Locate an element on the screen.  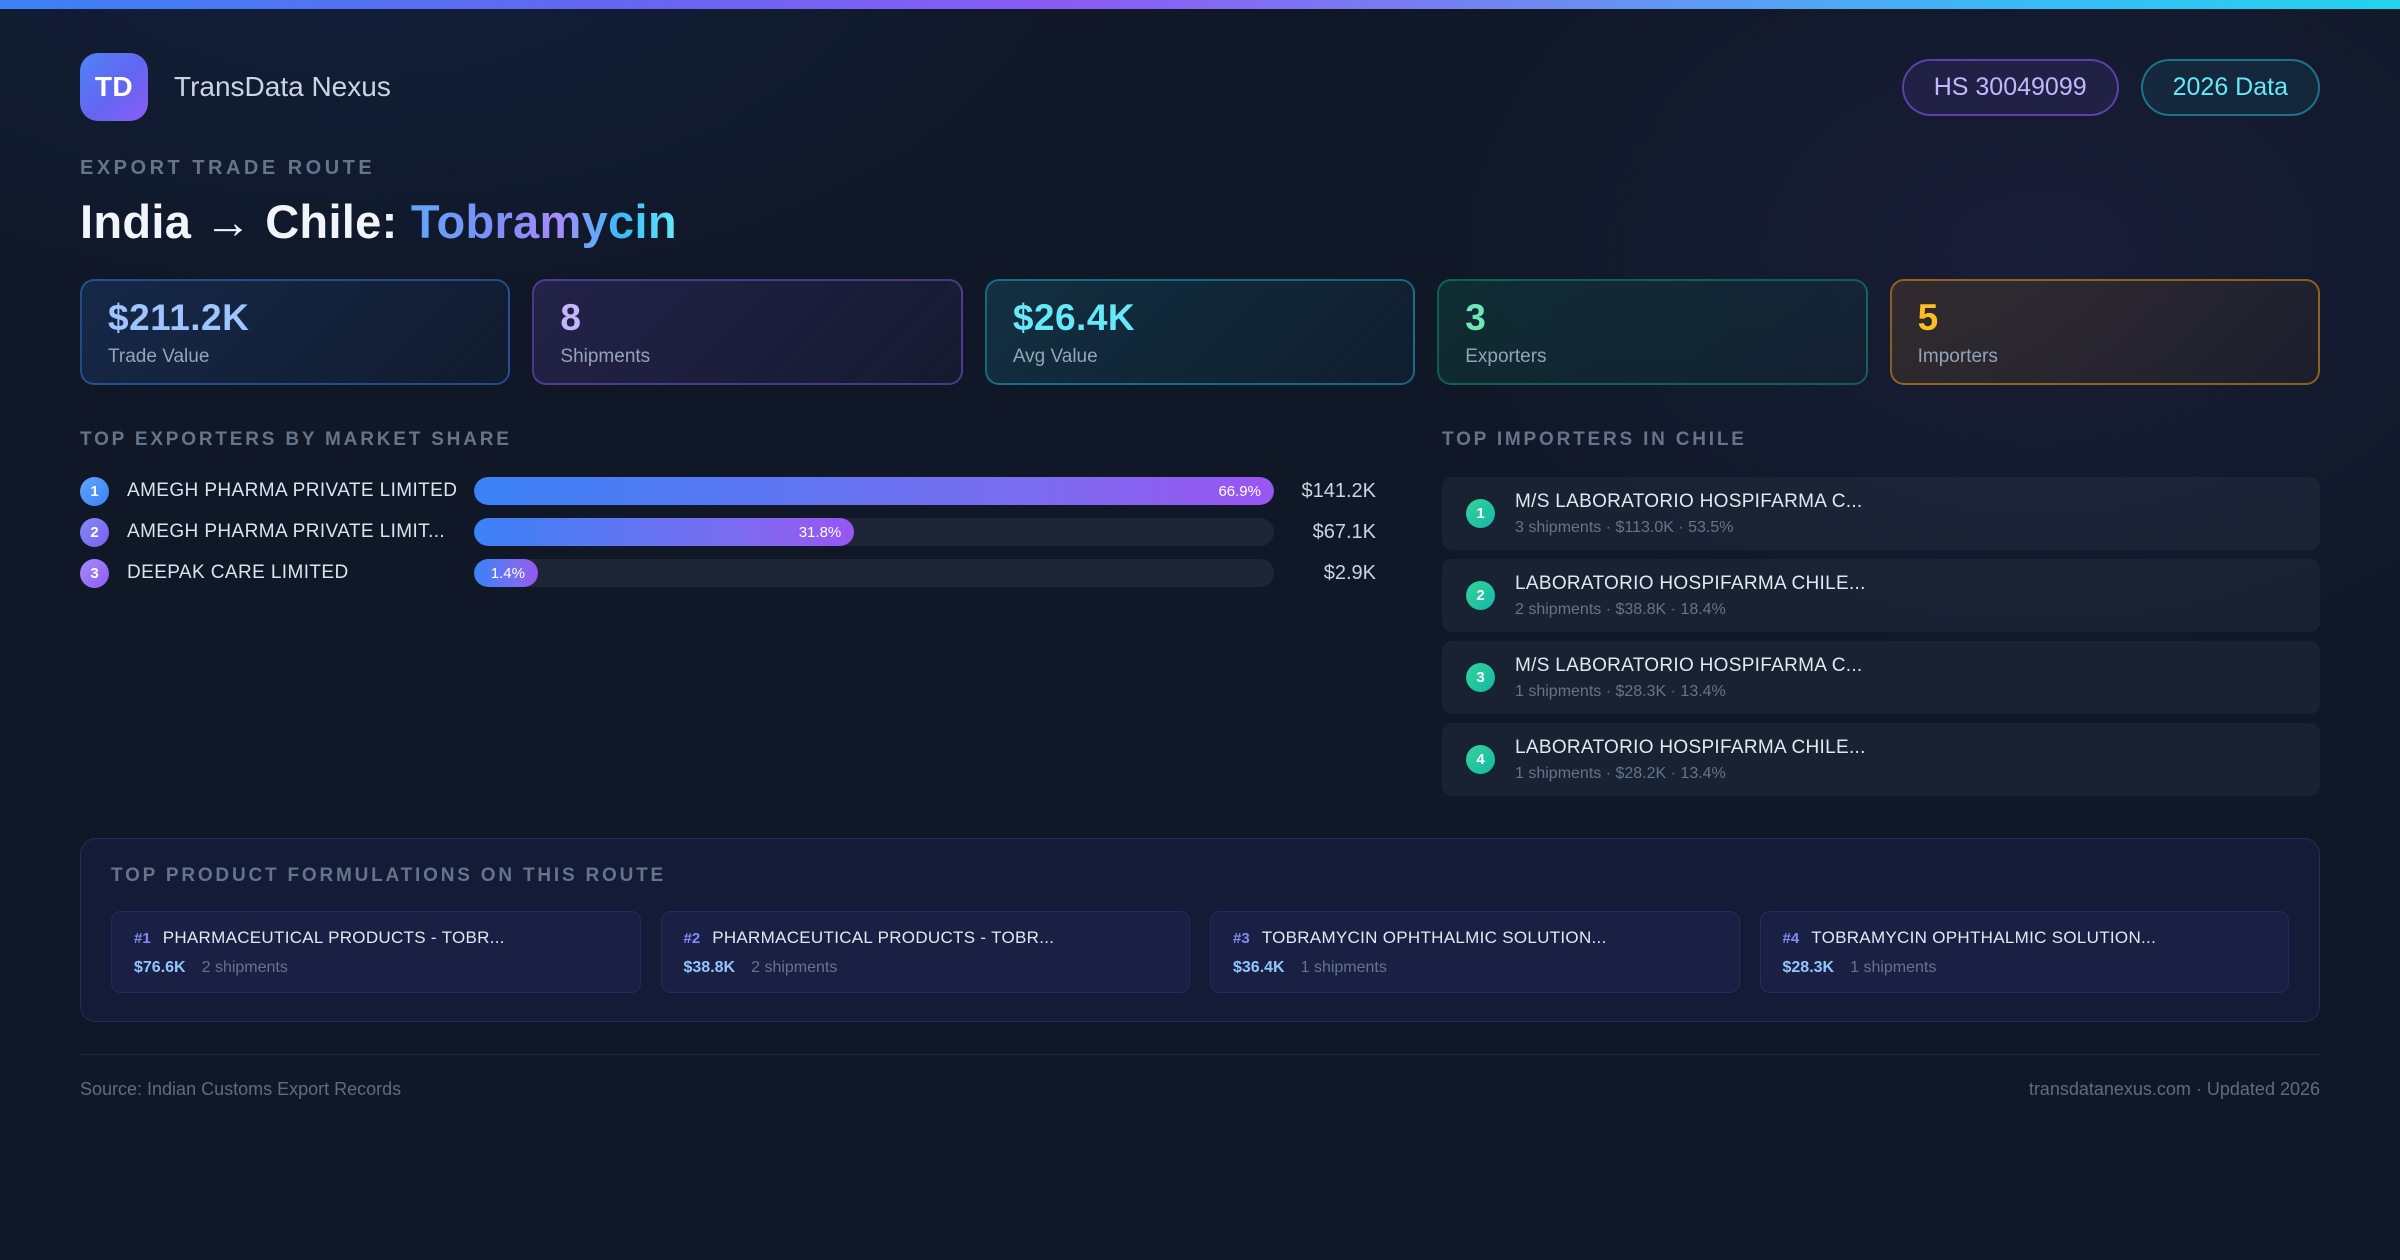
exporter-trade-value: $67.1K is located at coordinates (1344, 531).